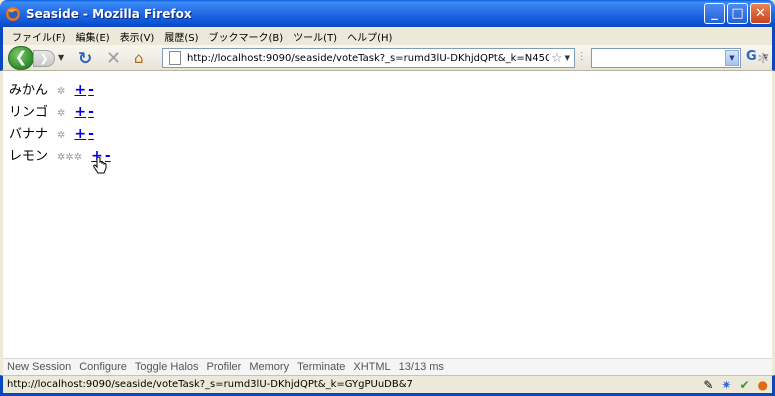 This screenshot has height=396, width=775. I want to click on hand-cursor-icon, so click(100, 165).